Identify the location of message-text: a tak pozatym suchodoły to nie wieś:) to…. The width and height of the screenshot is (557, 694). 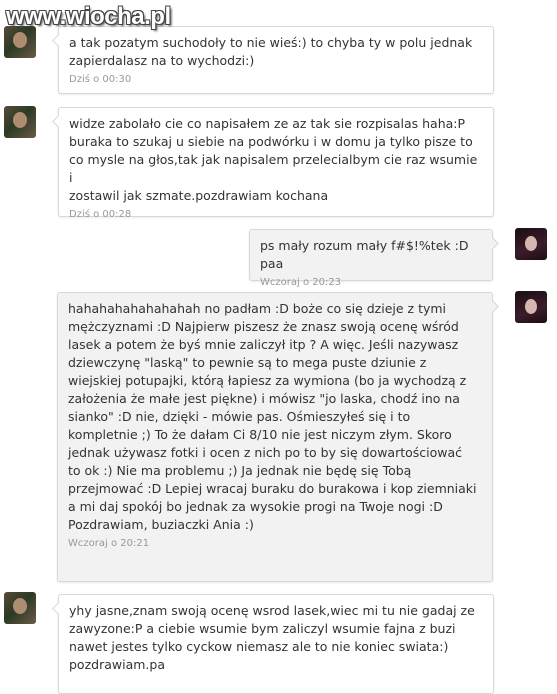
(271, 51).